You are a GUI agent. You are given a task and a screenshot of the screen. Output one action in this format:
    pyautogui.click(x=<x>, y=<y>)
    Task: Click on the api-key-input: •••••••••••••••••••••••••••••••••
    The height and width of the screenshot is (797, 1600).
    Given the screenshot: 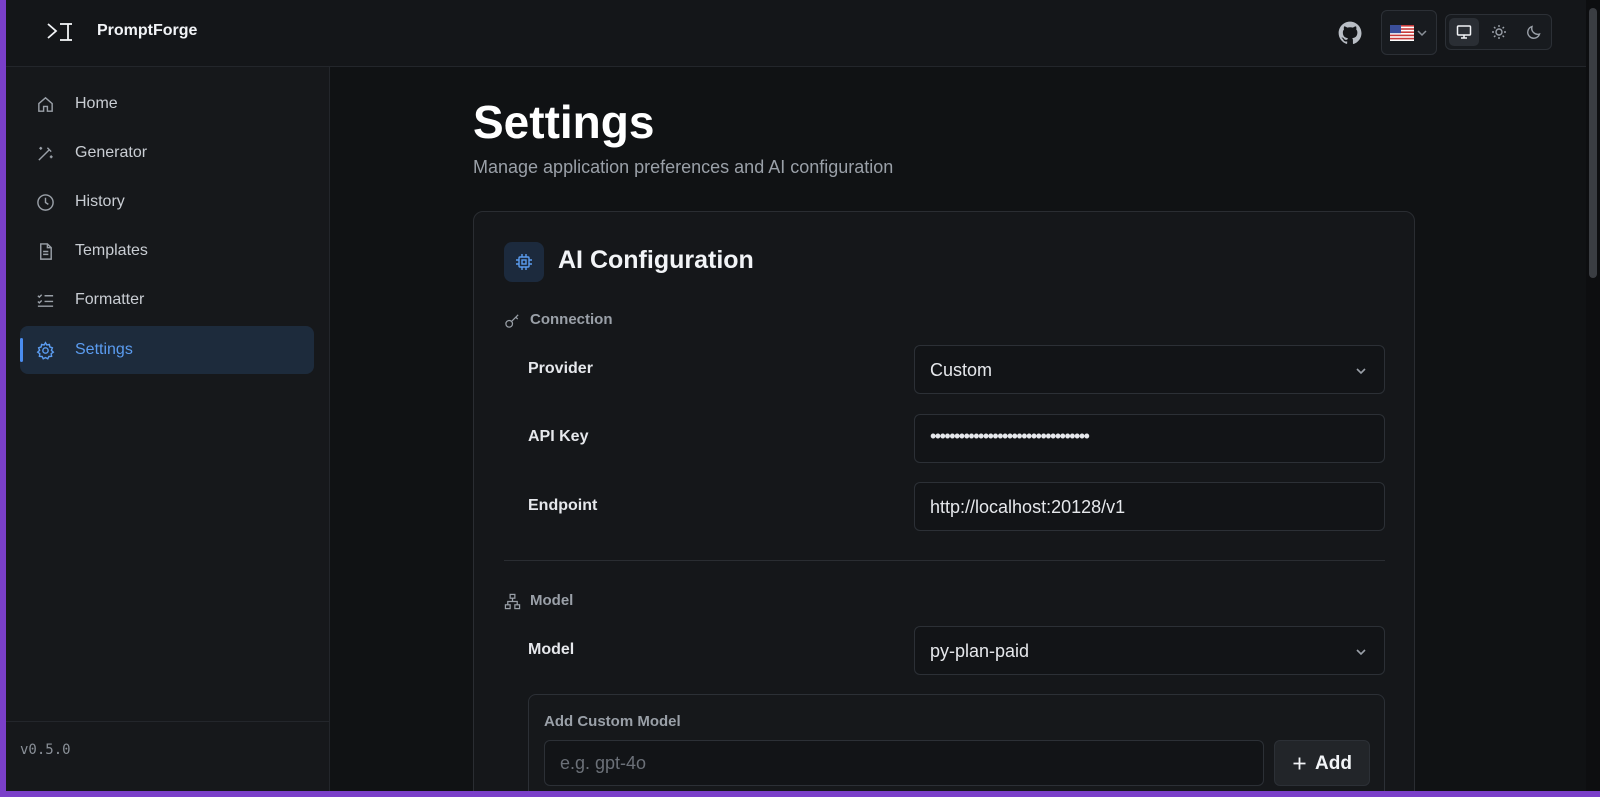 What is the action you would take?
    pyautogui.click(x=1149, y=438)
    